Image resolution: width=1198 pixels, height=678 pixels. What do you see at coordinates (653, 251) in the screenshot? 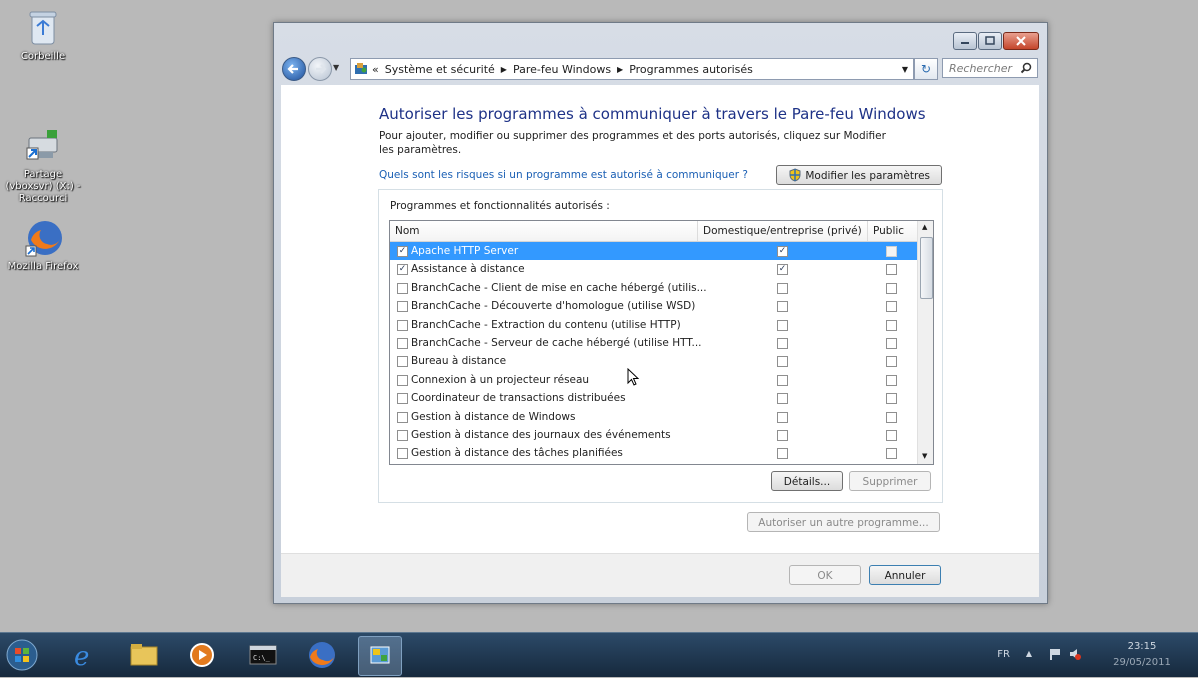
I see `program-row: ✓ Apache HTTP Server ✓` at bounding box center [653, 251].